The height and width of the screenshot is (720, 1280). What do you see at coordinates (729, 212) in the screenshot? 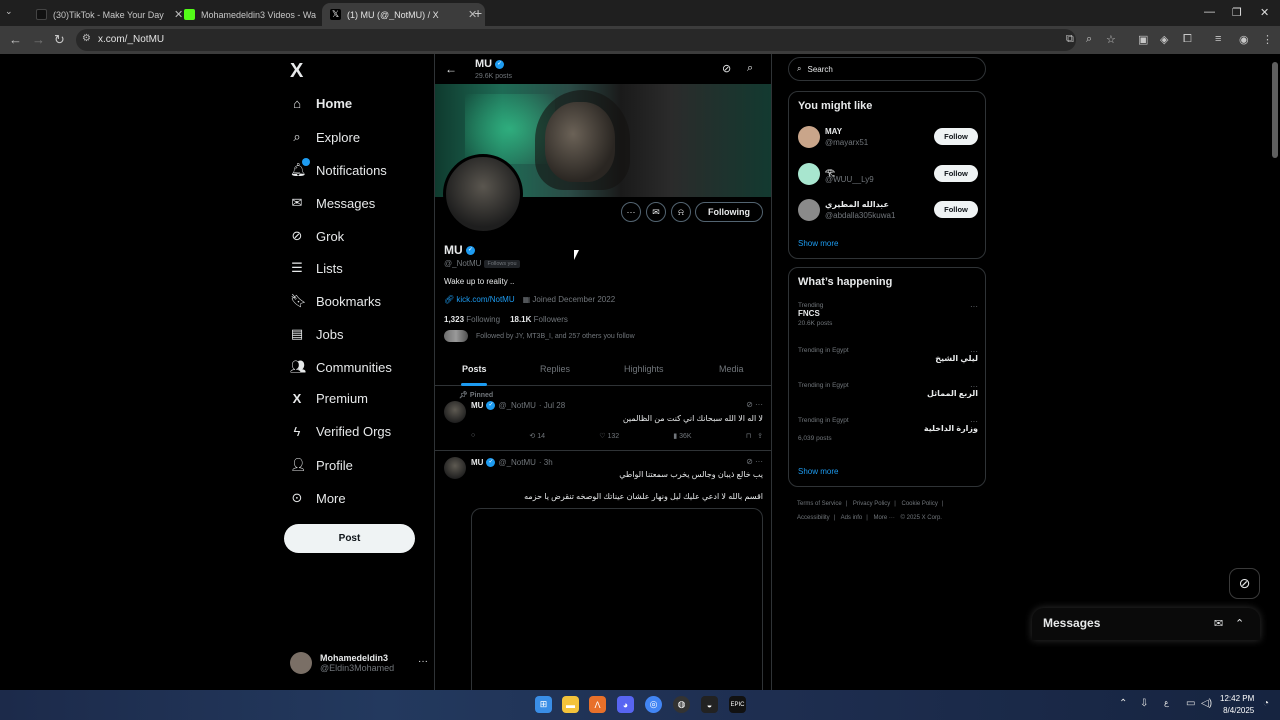
I see `following-button: Following` at bounding box center [729, 212].